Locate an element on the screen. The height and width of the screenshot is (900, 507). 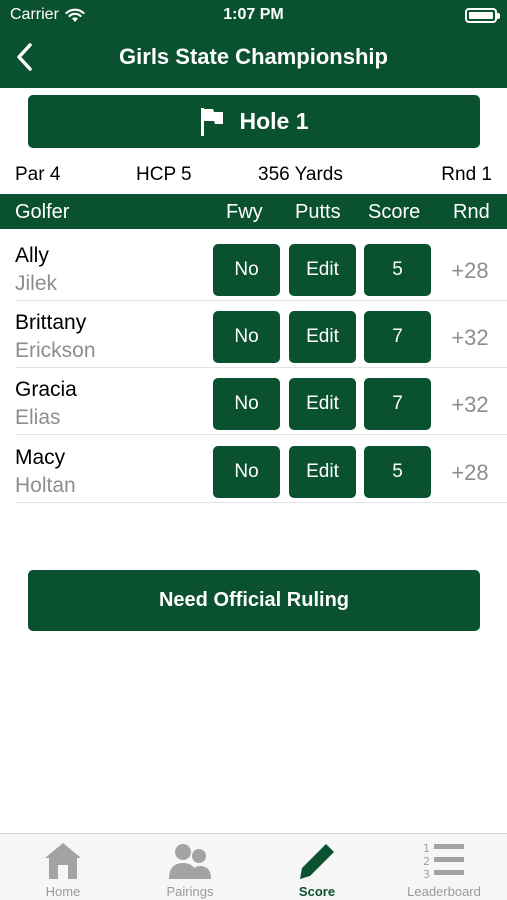
player-row: Brittany Erickson No Edit 7 +32 is located at coordinates (253, 334).